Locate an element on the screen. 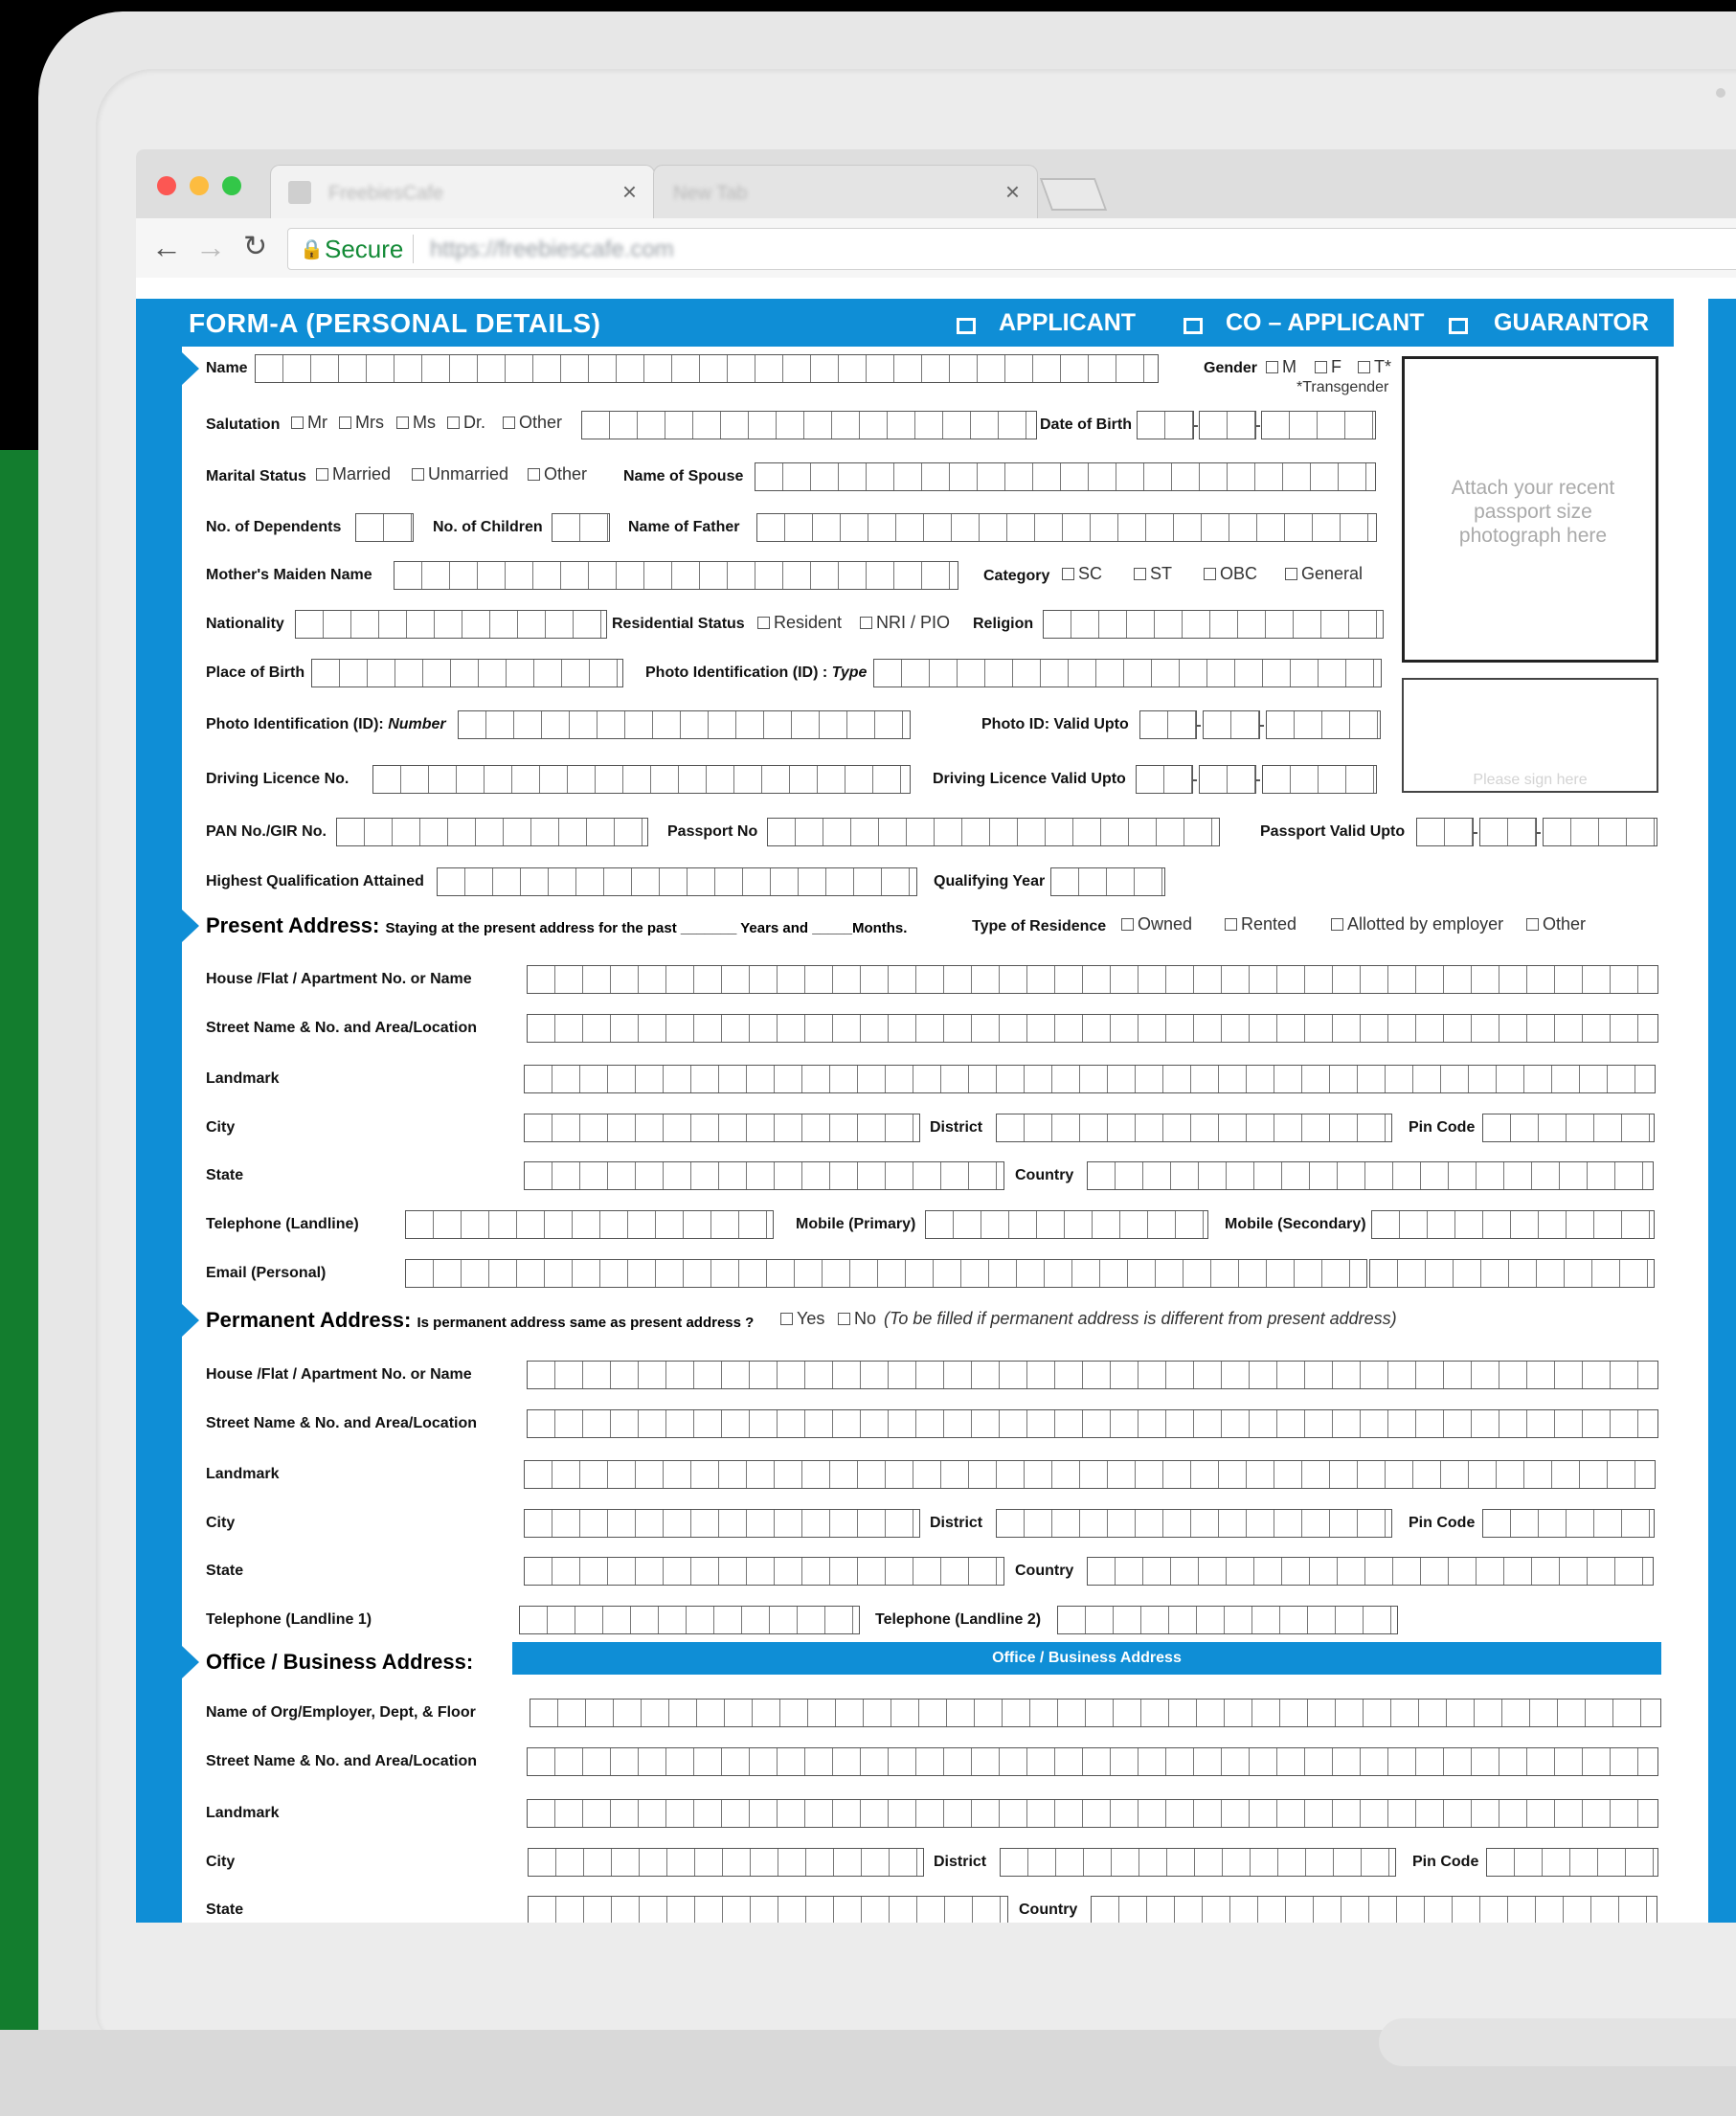  father-field is located at coordinates (1066, 528).